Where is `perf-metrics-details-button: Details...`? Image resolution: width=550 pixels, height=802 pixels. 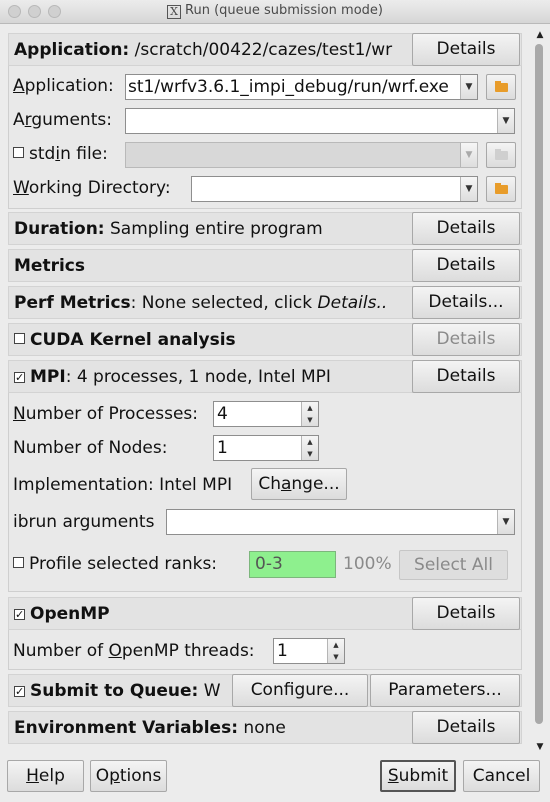
perf-metrics-details-button: Details... is located at coordinates (466, 302).